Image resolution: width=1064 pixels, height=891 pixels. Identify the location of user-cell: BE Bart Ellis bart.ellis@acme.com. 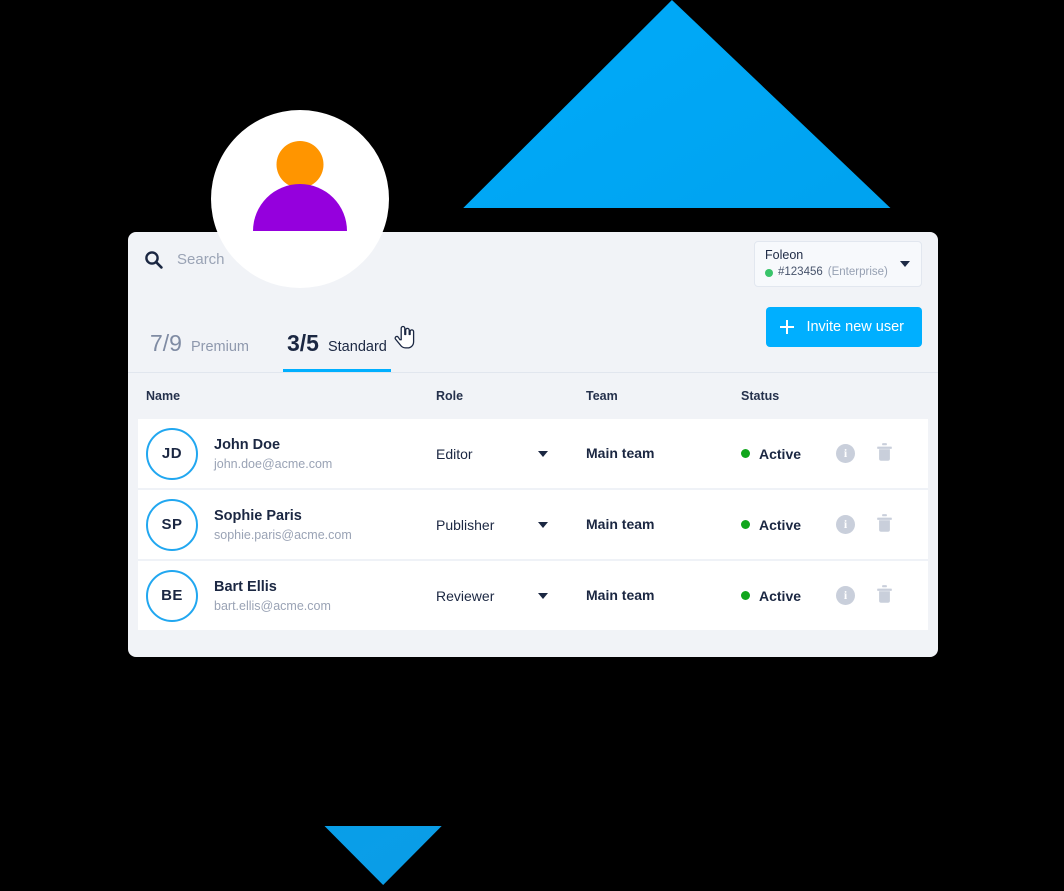
(291, 595).